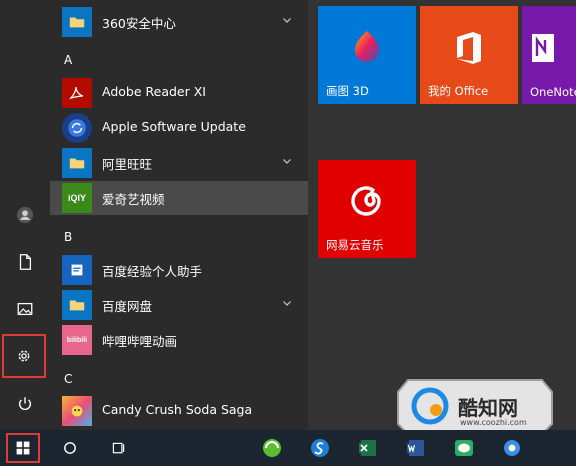  Describe the element at coordinates (77, 411) in the screenshot. I see `candy-crush-icon` at that location.